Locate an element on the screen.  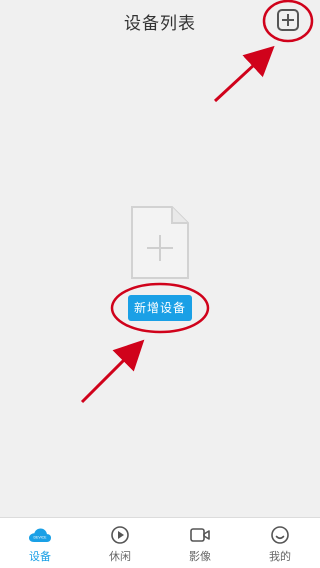
tab-devices: DEVICE 设备 is located at coordinates (40, 543).